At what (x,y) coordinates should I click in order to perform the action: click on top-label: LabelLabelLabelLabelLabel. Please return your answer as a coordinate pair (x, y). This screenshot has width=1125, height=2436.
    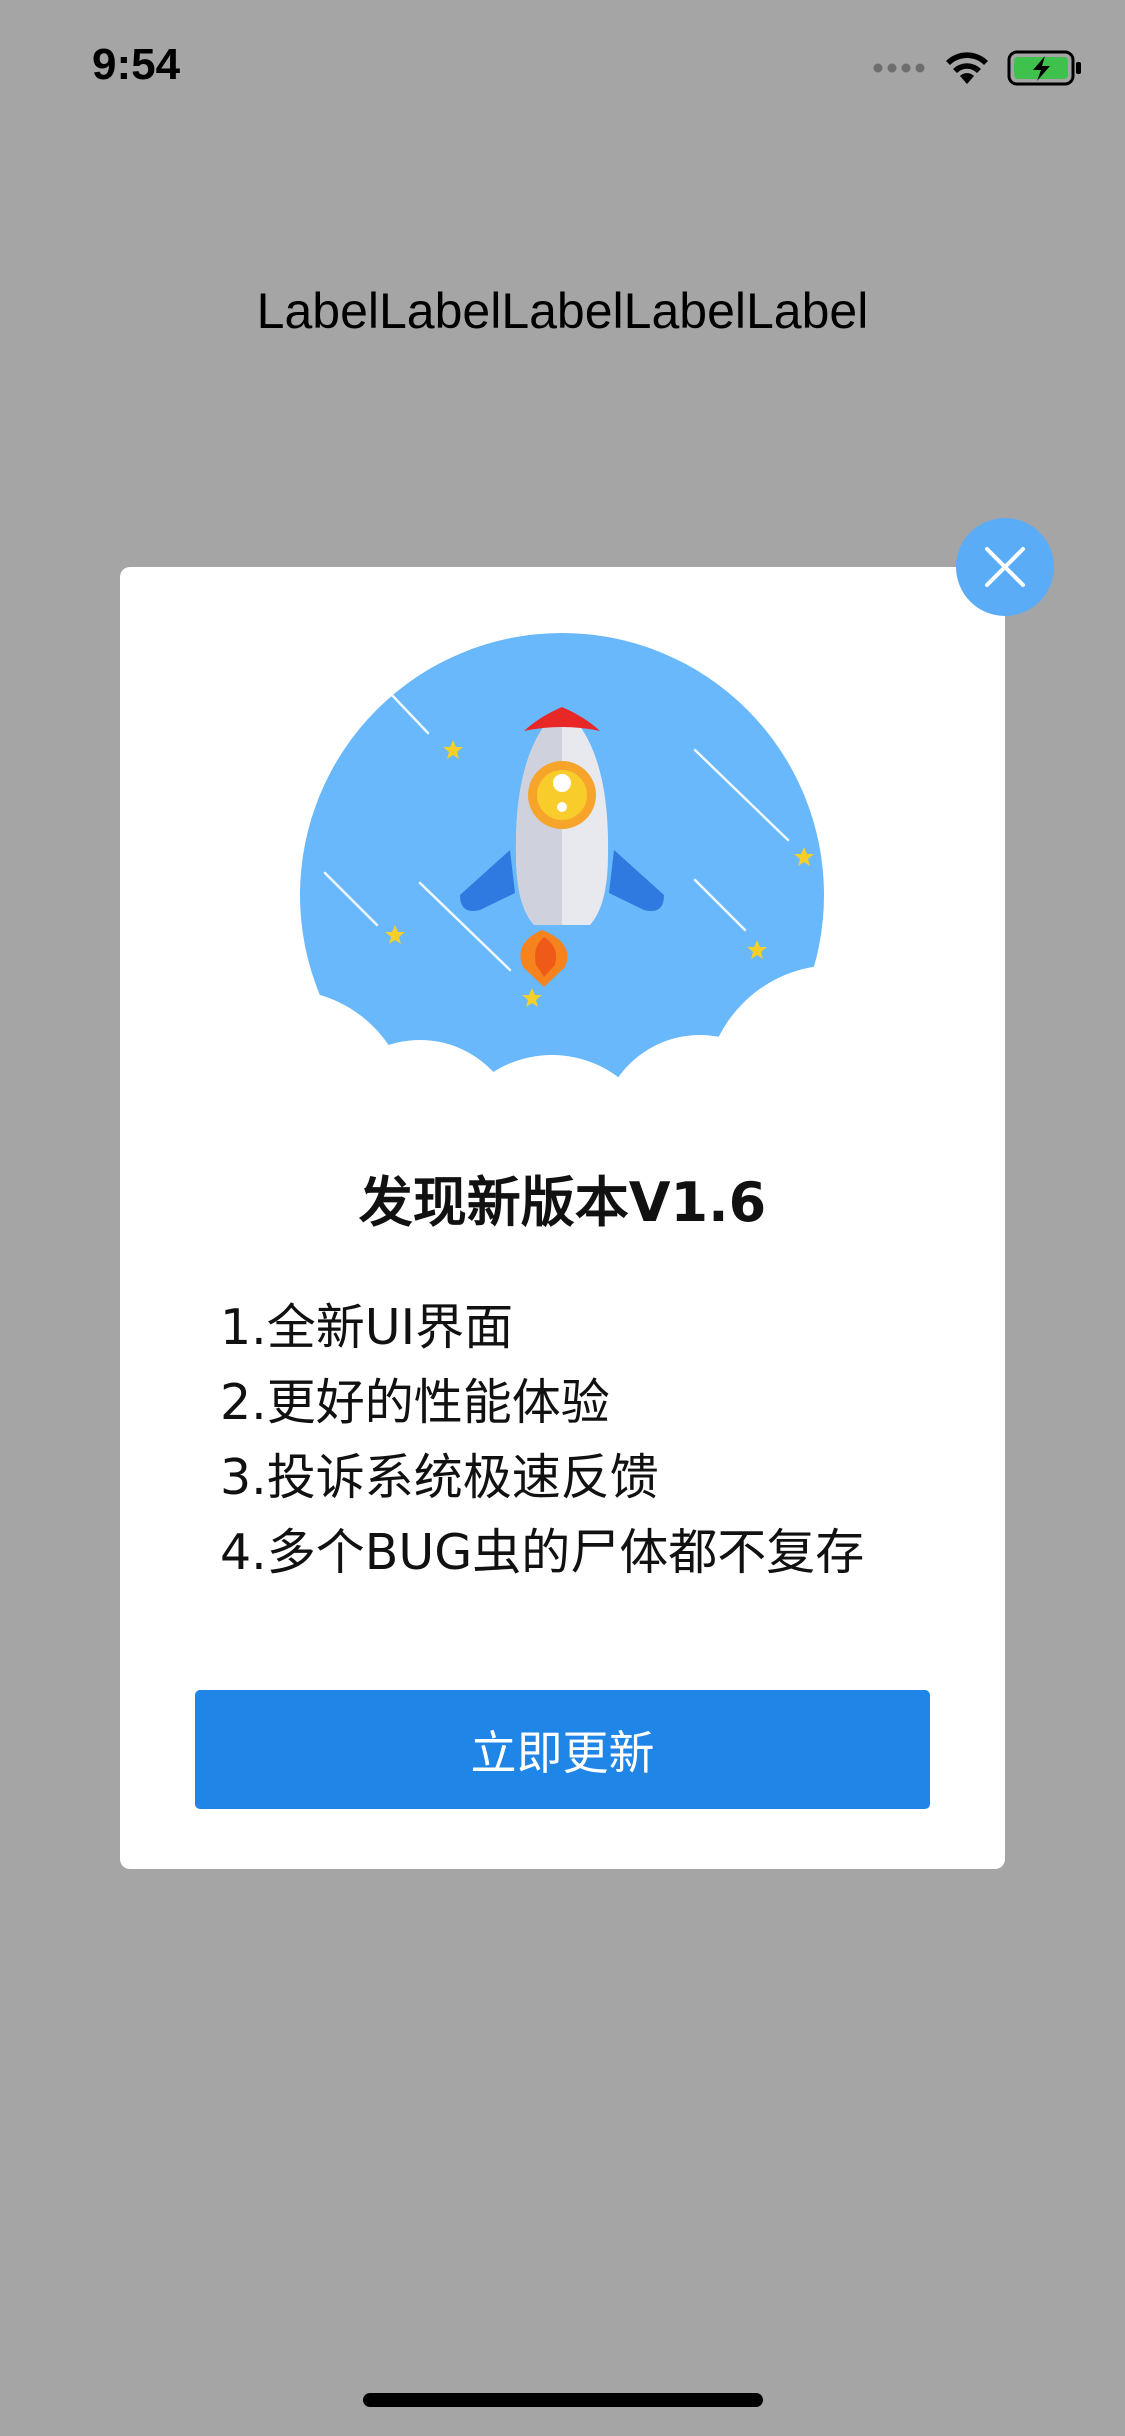
    Looking at the image, I should click on (562, 311).